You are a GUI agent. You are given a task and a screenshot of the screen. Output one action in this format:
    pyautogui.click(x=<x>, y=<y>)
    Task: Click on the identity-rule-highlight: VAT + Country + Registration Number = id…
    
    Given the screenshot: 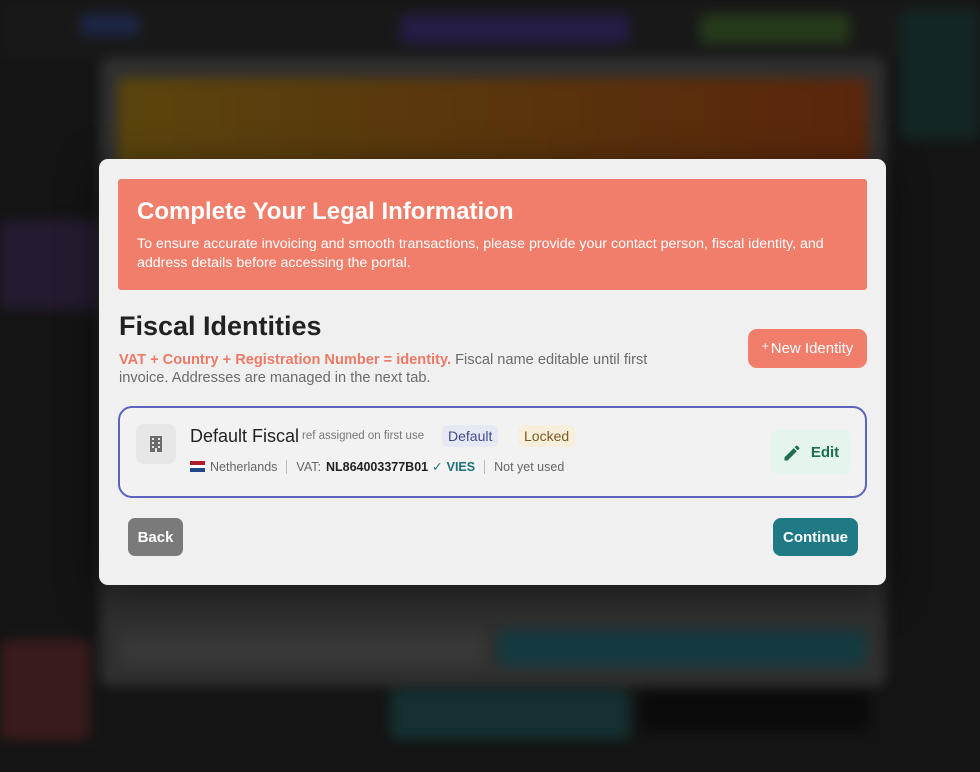 What is the action you would take?
    pyautogui.click(x=285, y=360)
    